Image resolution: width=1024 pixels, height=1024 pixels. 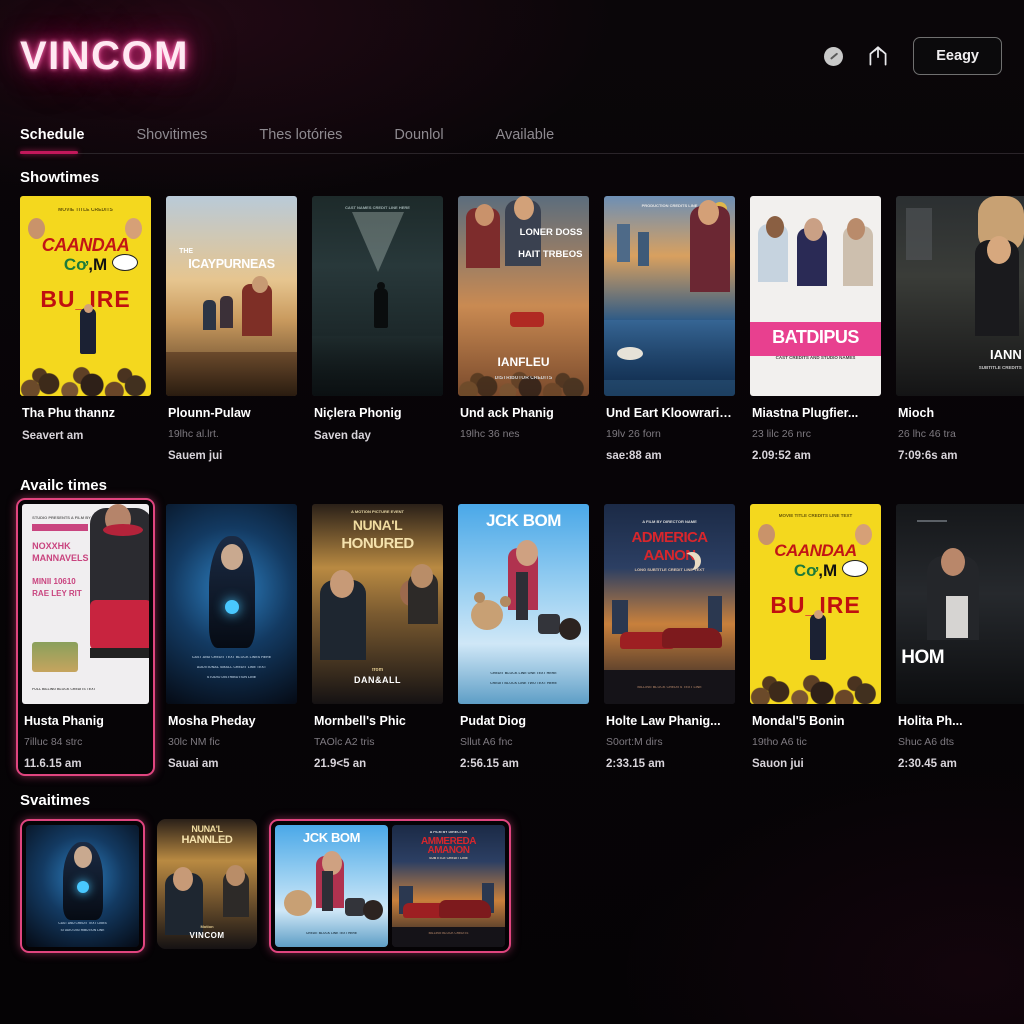 I want to click on movie-time: 2:30.45 am, so click(x=927, y=763).